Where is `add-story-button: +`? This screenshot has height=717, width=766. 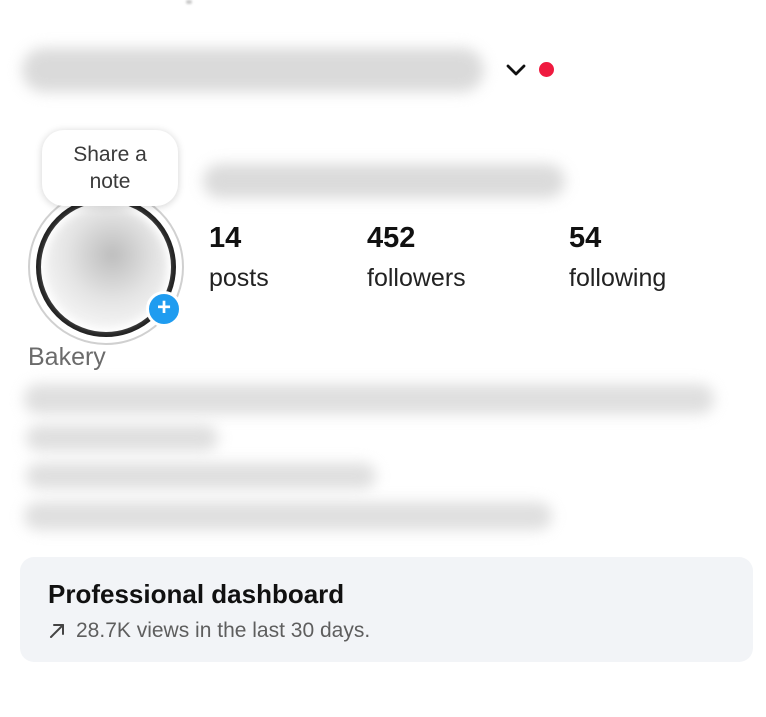 add-story-button: + is located at coordinates (164, 309).